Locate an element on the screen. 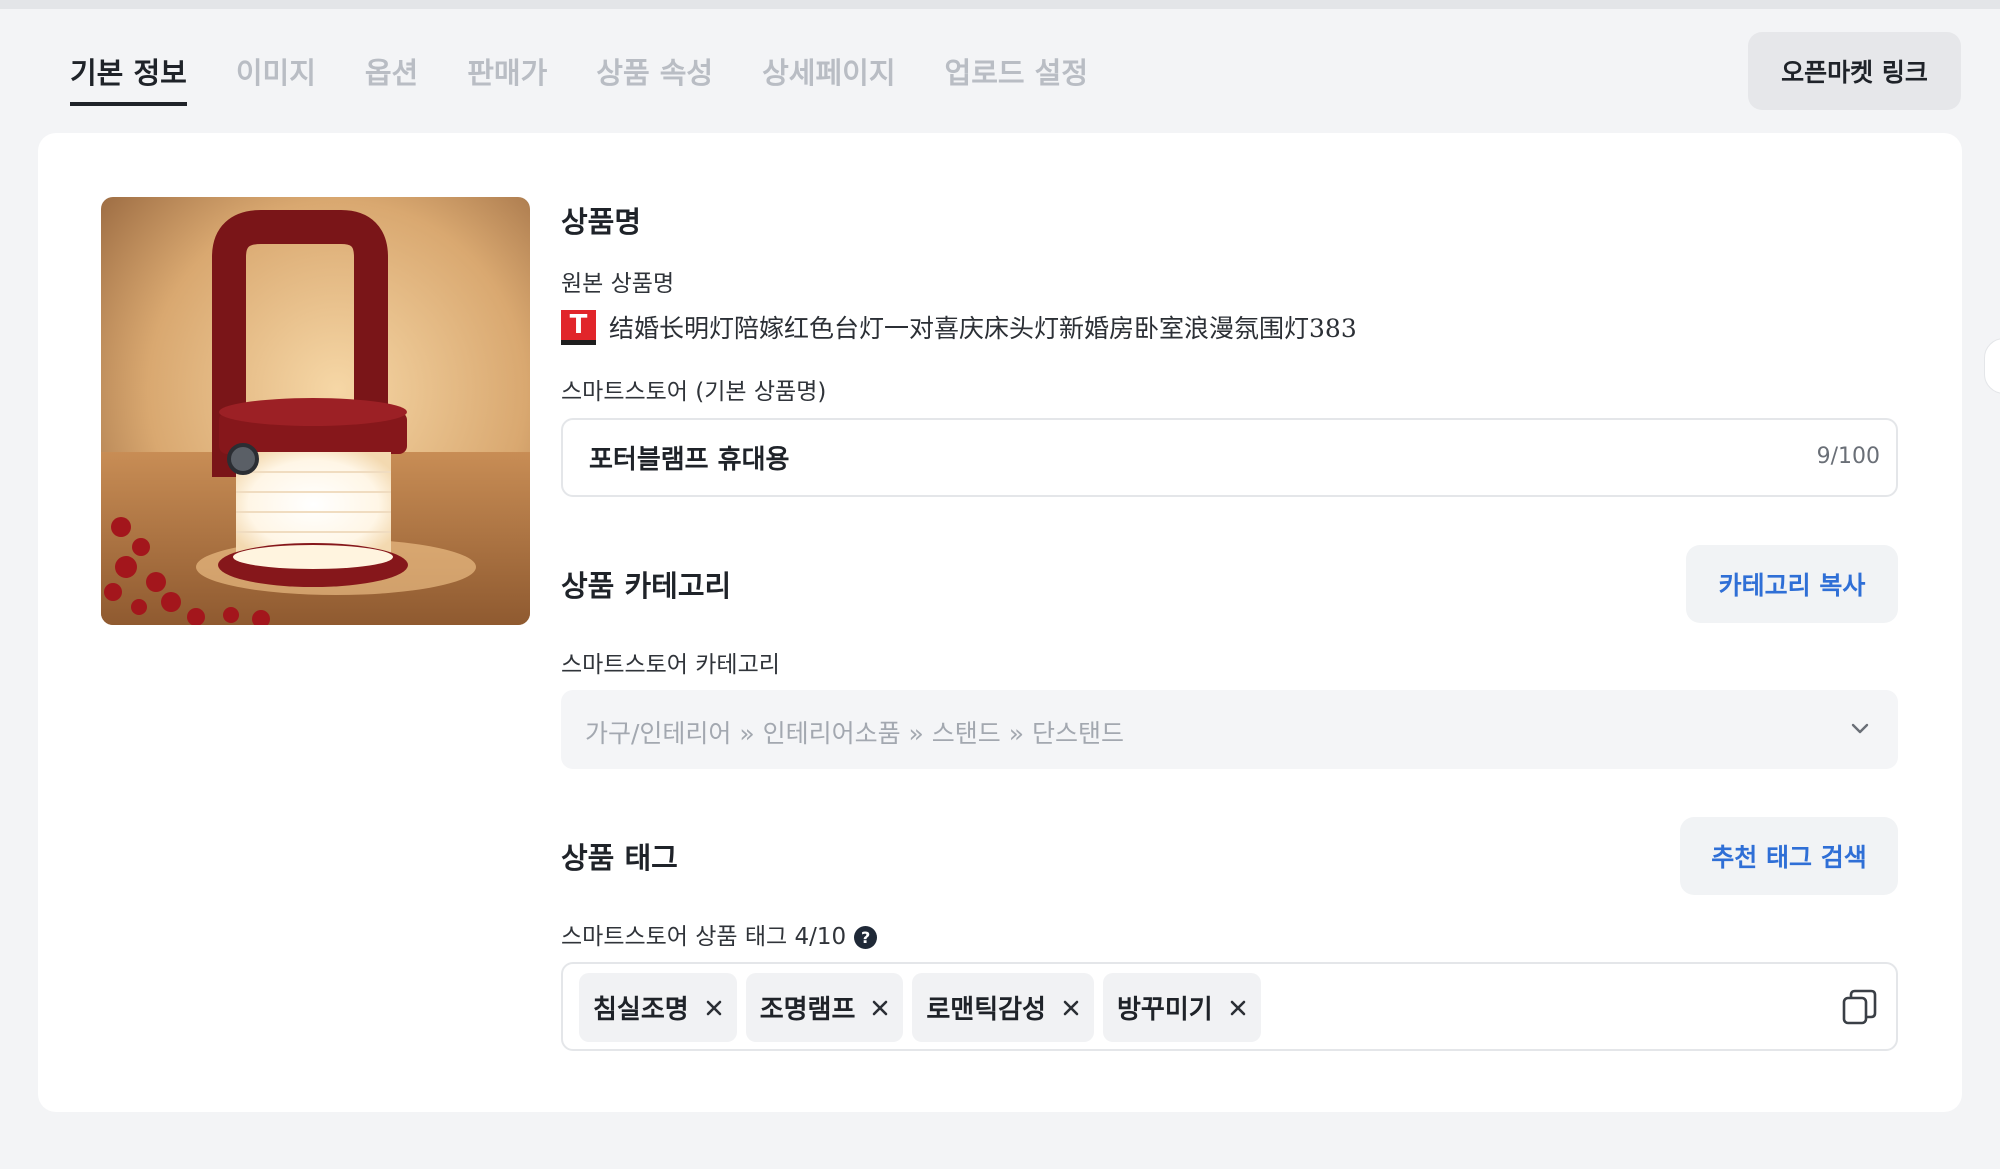  original-name-label: 원본 상품명 is located at coordinates (618, 284).